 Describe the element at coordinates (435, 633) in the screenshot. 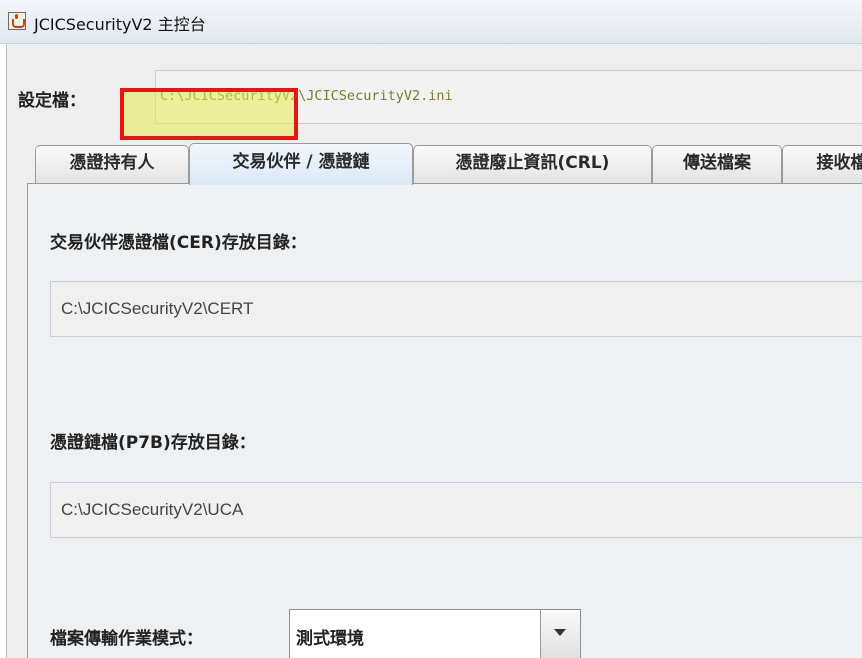

I see `transfer-mode-select: 測式環境` at that location.